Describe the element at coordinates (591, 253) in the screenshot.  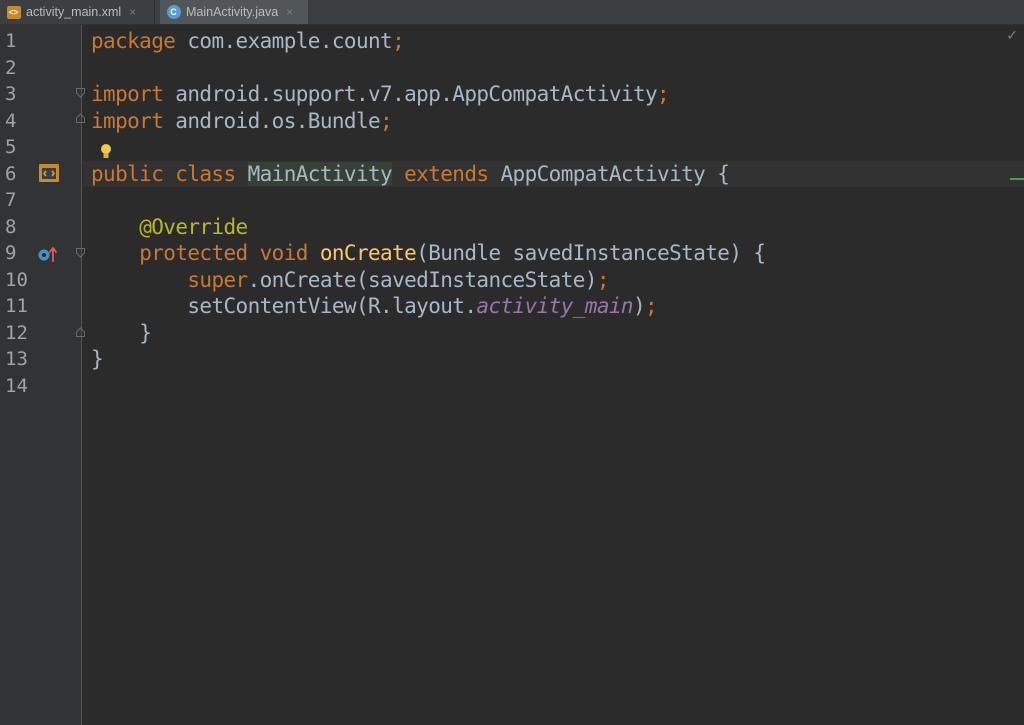
I see `code-text: (Bundle savedInstanceState) {` at that location.